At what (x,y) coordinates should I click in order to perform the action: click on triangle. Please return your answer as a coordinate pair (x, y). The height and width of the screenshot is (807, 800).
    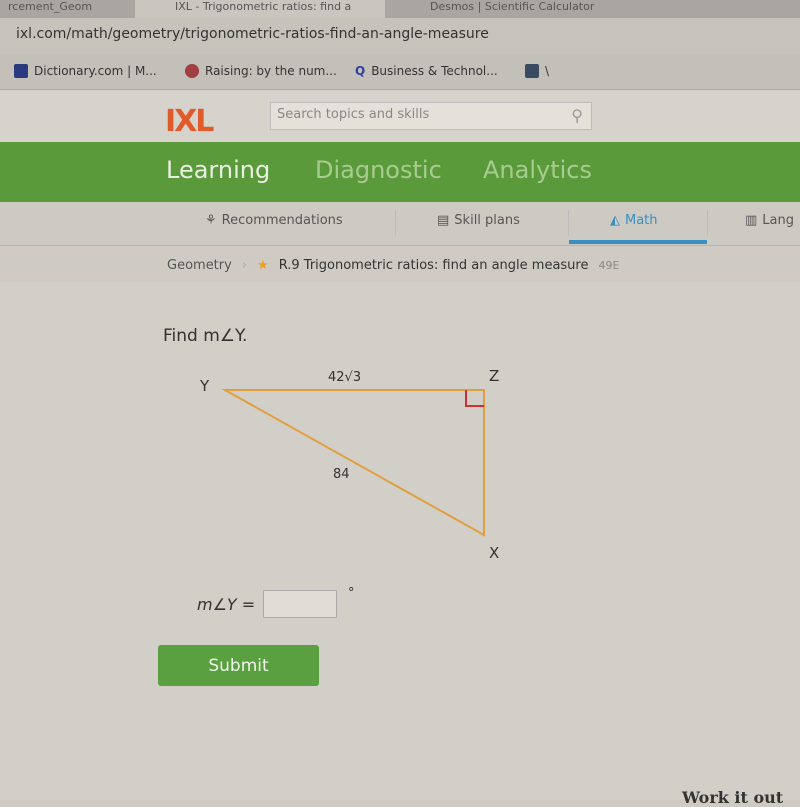
    Looking at the image, I should click on (353, 463).